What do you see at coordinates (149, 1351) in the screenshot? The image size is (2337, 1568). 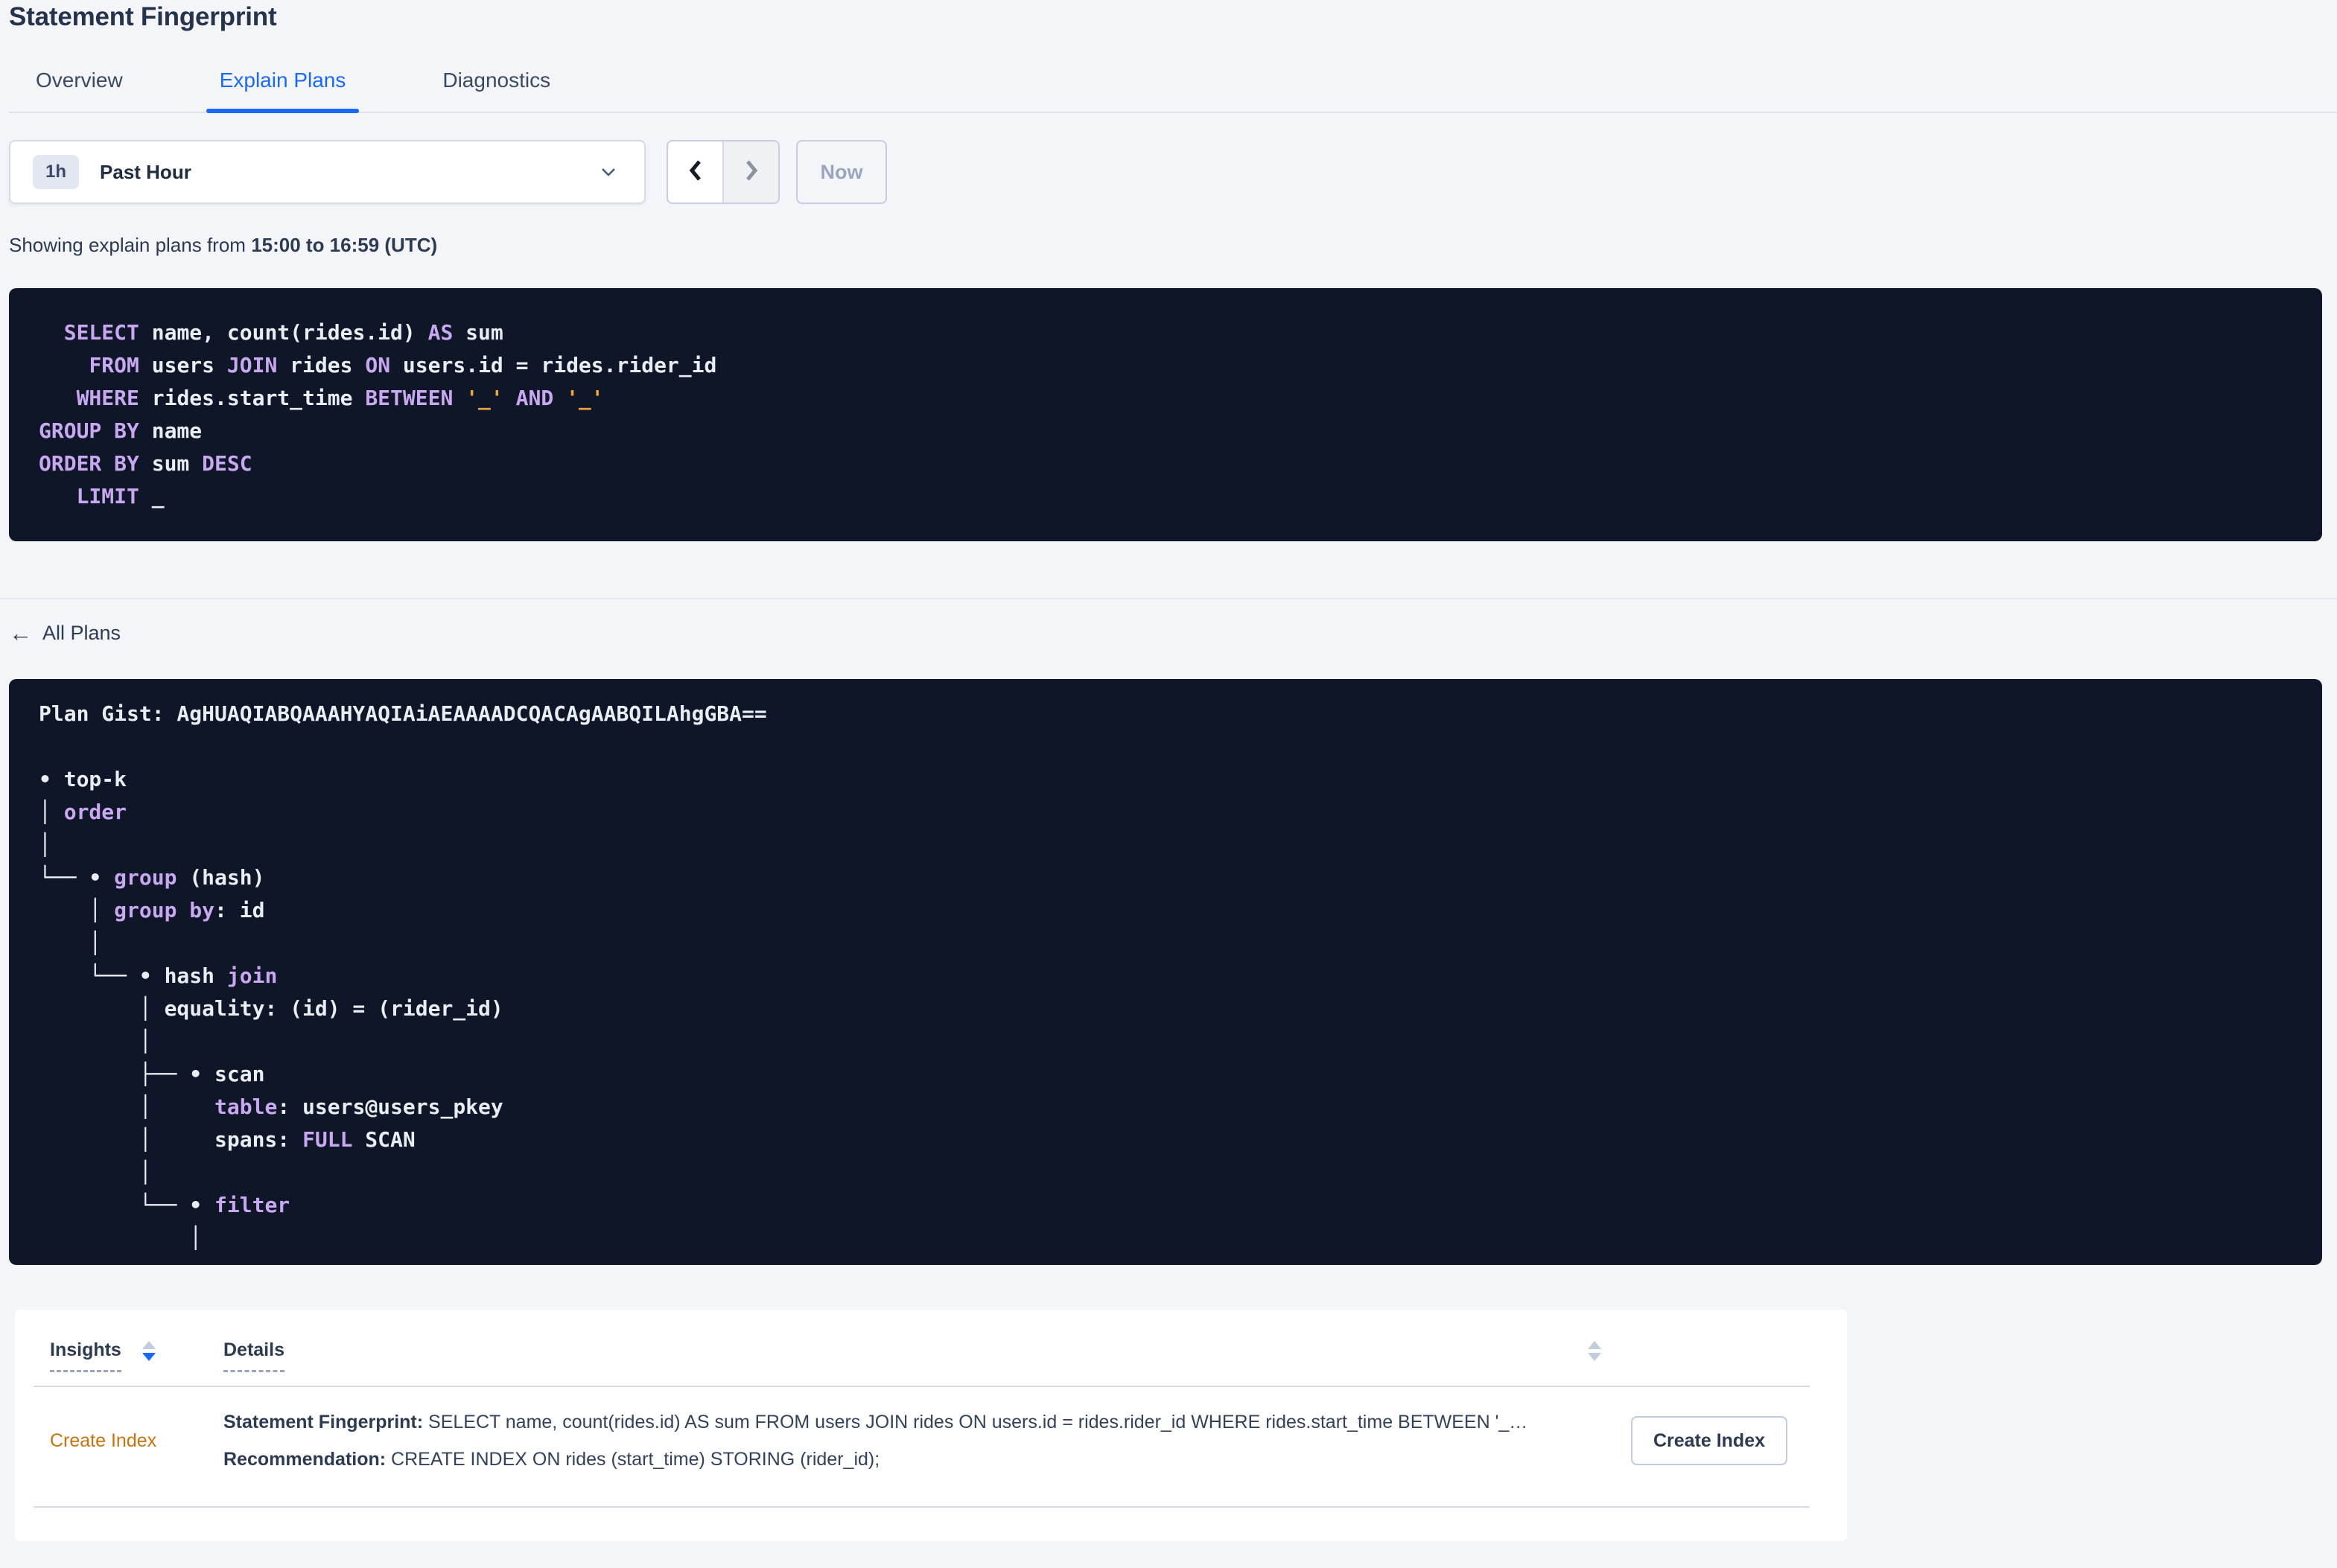 I see `sort-icon-insights` at bounding box center [149, 1351].